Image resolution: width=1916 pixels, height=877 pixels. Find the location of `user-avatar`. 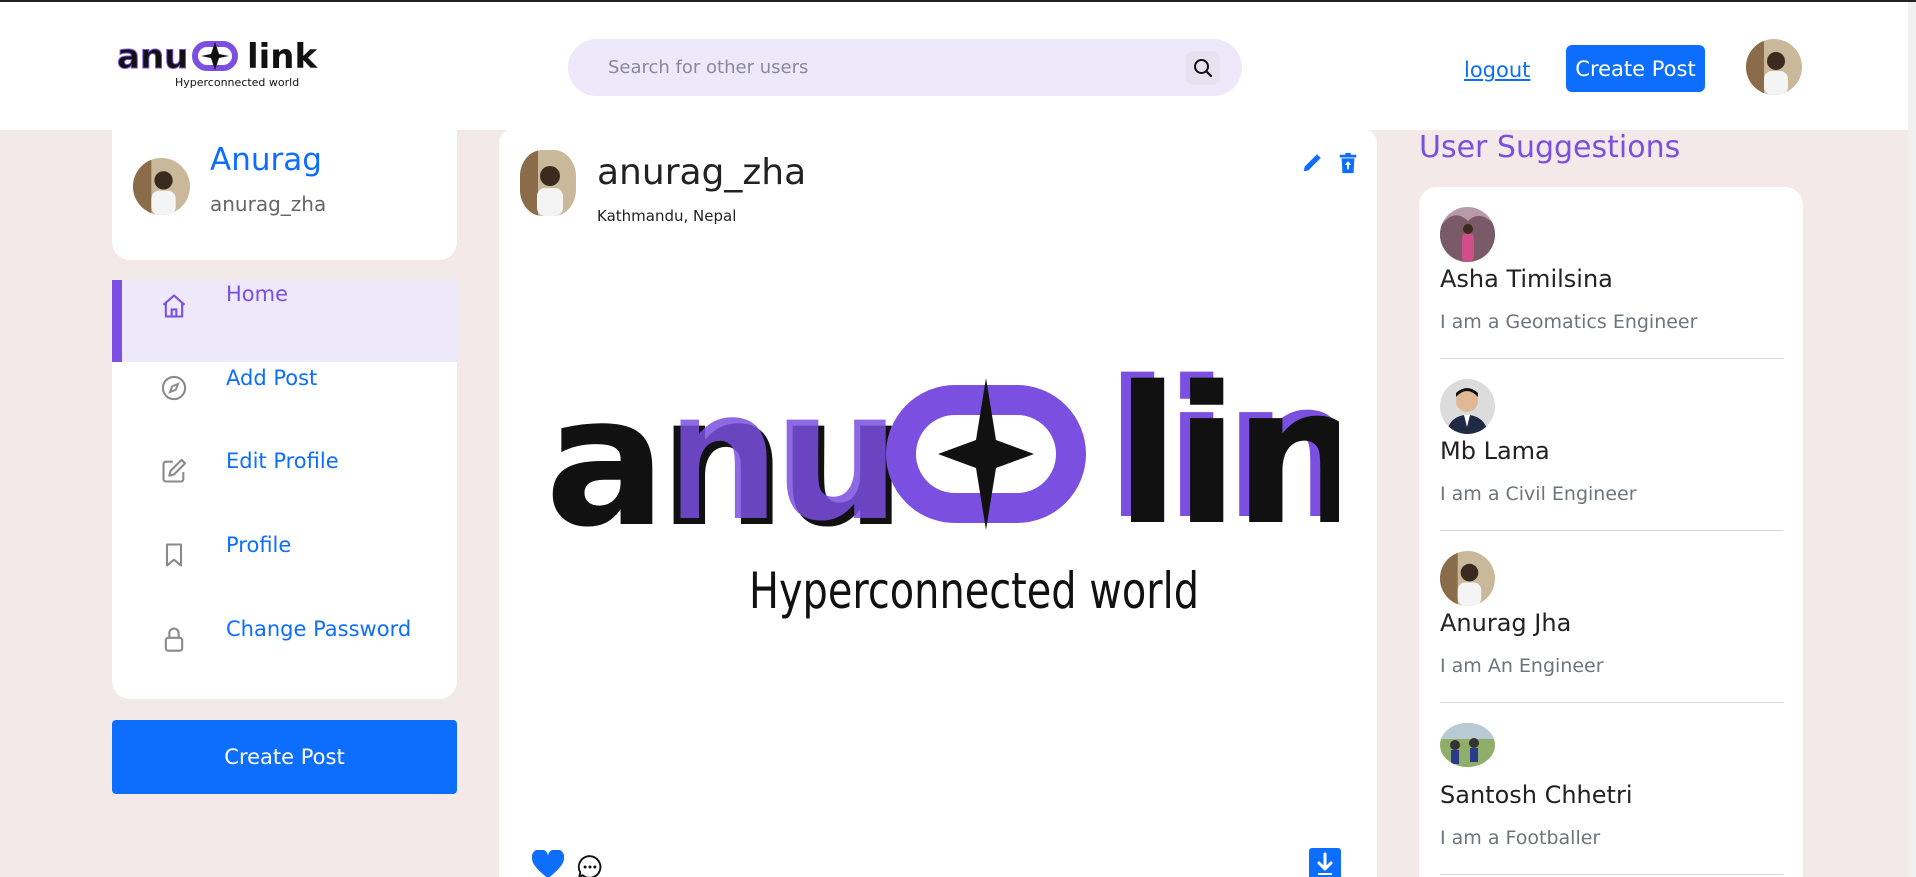

user-avatar is located at coordinates (1774, 67).